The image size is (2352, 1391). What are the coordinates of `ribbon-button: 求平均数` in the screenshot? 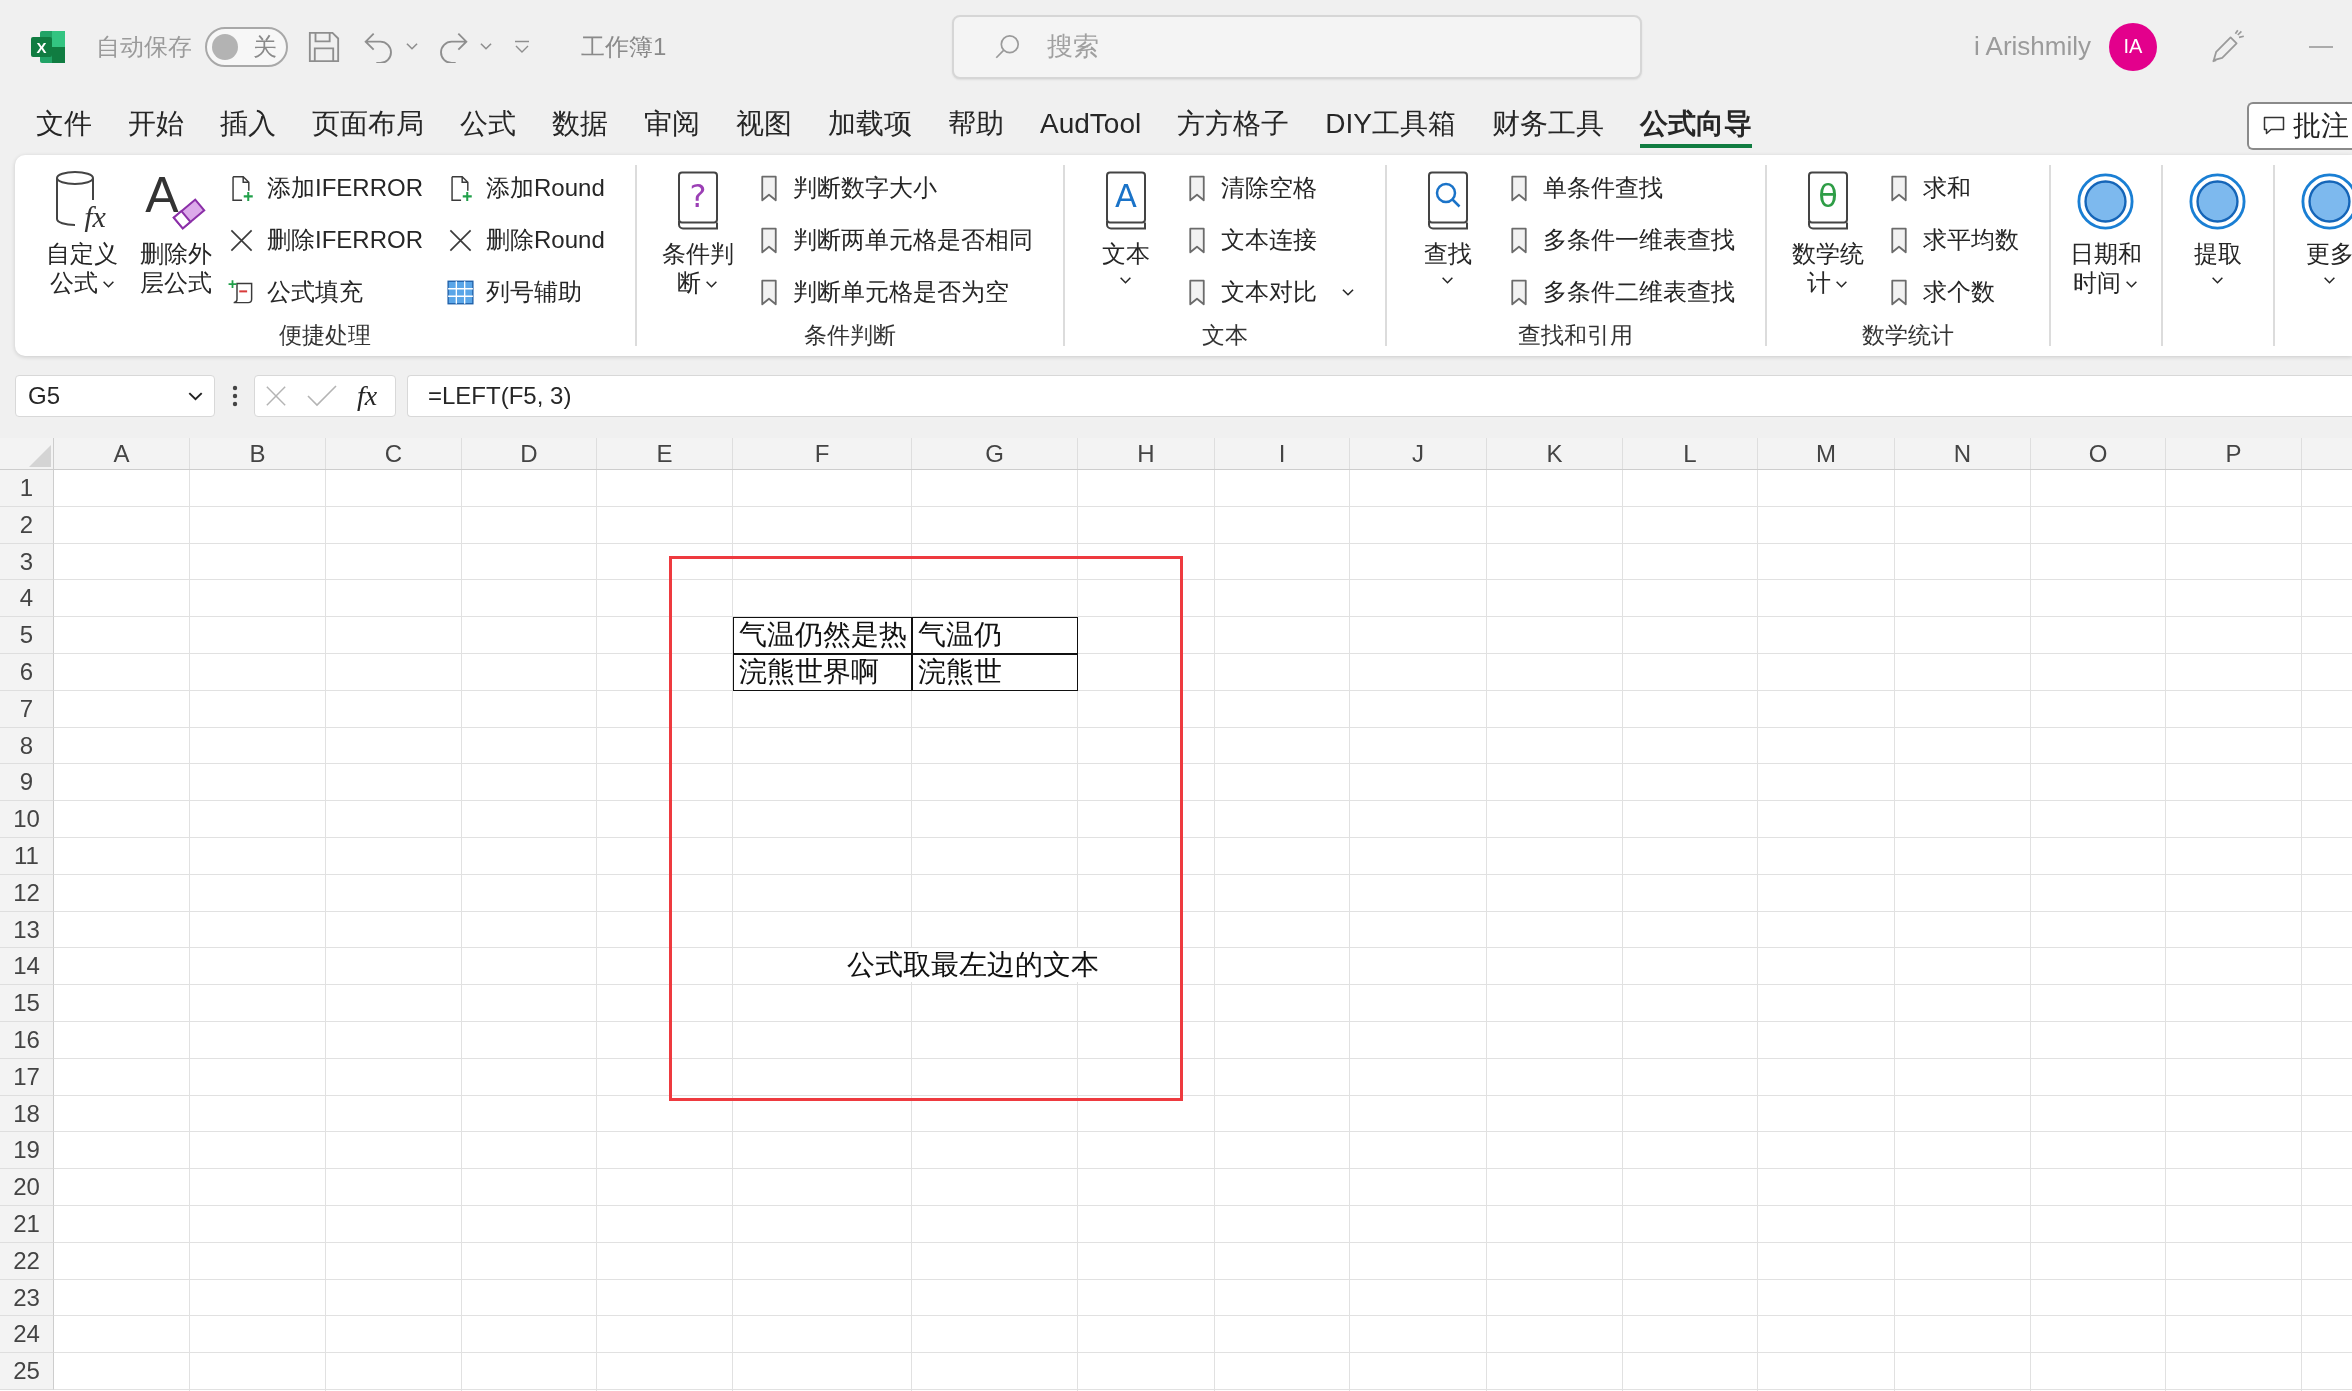 It's located at (1954, 240).